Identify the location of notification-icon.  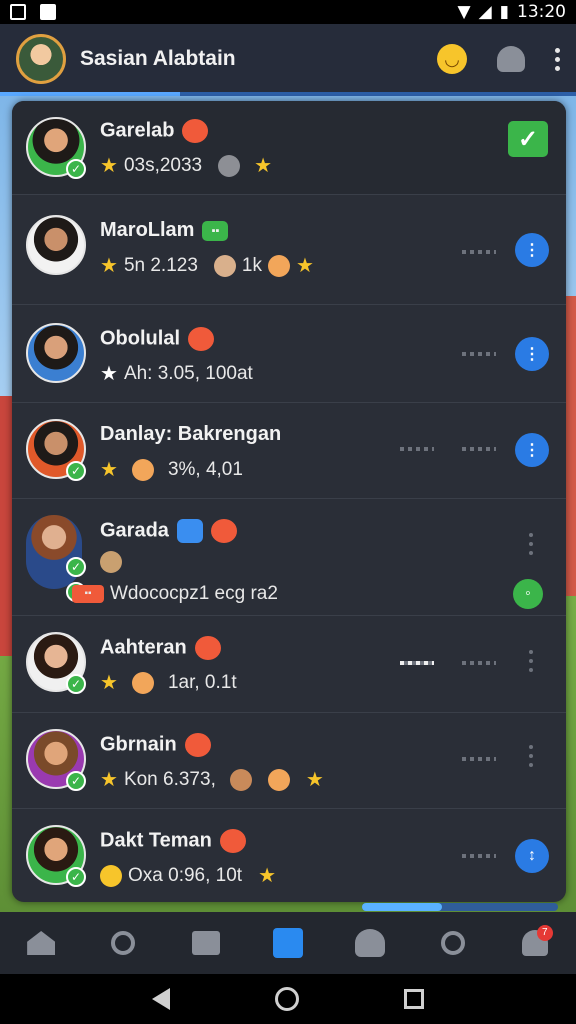
(18, 12).